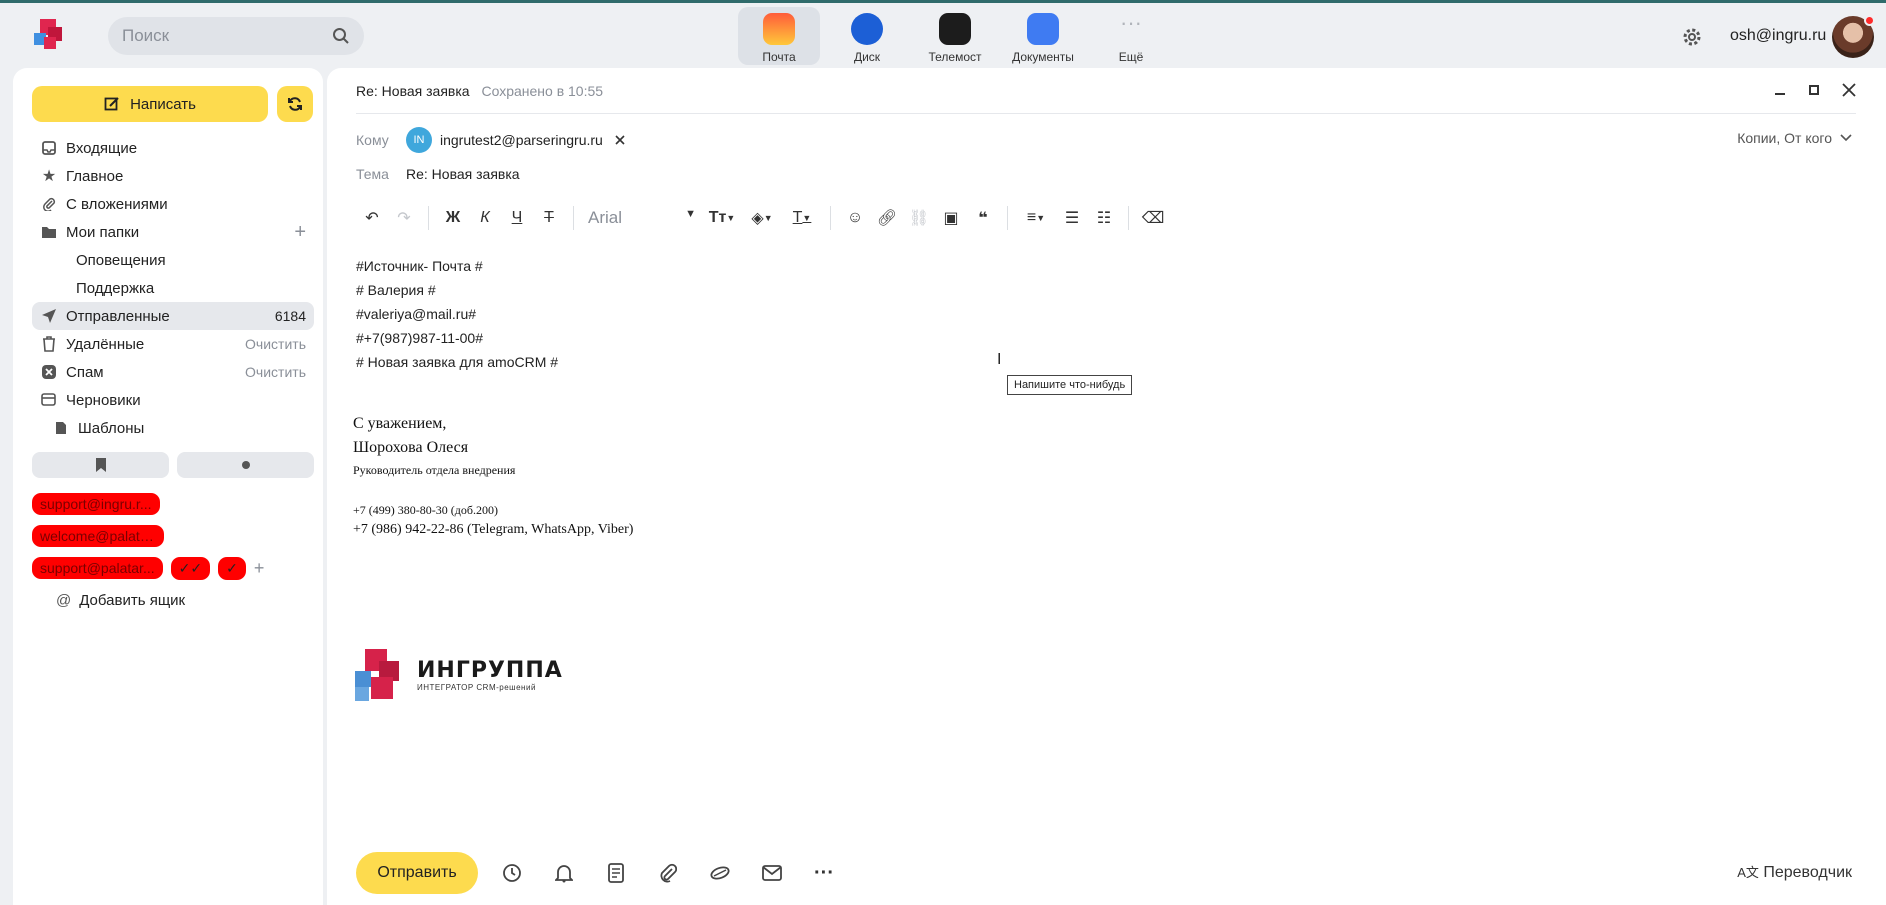 The height and width of the screenshot is (905, 1886). I want to click on tooltip: Напишите что-нибудь, so click(1070, 385).